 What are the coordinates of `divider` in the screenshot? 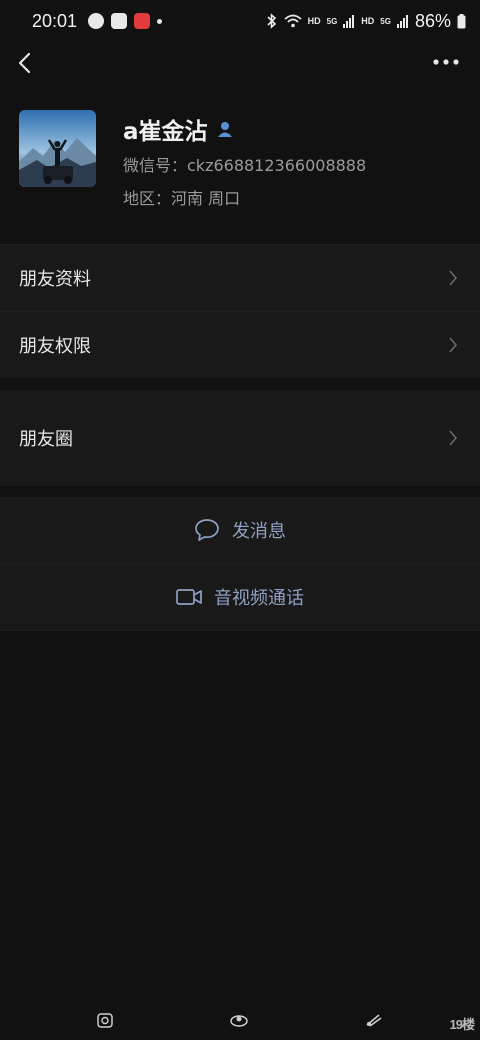 It's located at (240, 630).